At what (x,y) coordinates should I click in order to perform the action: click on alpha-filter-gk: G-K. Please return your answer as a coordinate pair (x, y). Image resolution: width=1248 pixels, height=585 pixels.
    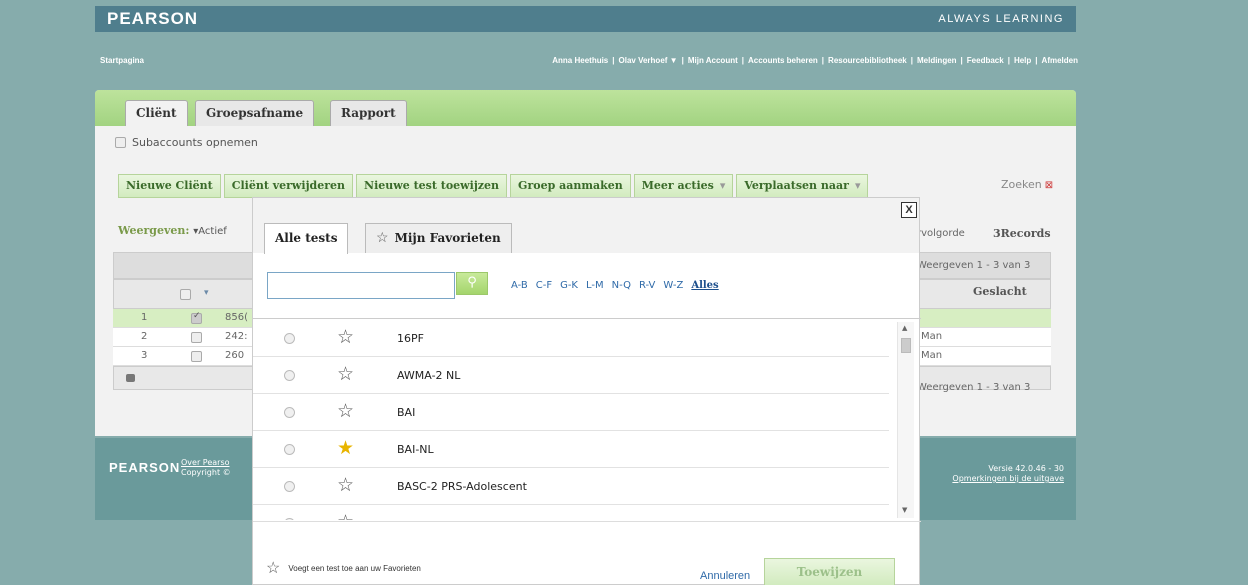
    Looking at the image, I should click on (569, 285).